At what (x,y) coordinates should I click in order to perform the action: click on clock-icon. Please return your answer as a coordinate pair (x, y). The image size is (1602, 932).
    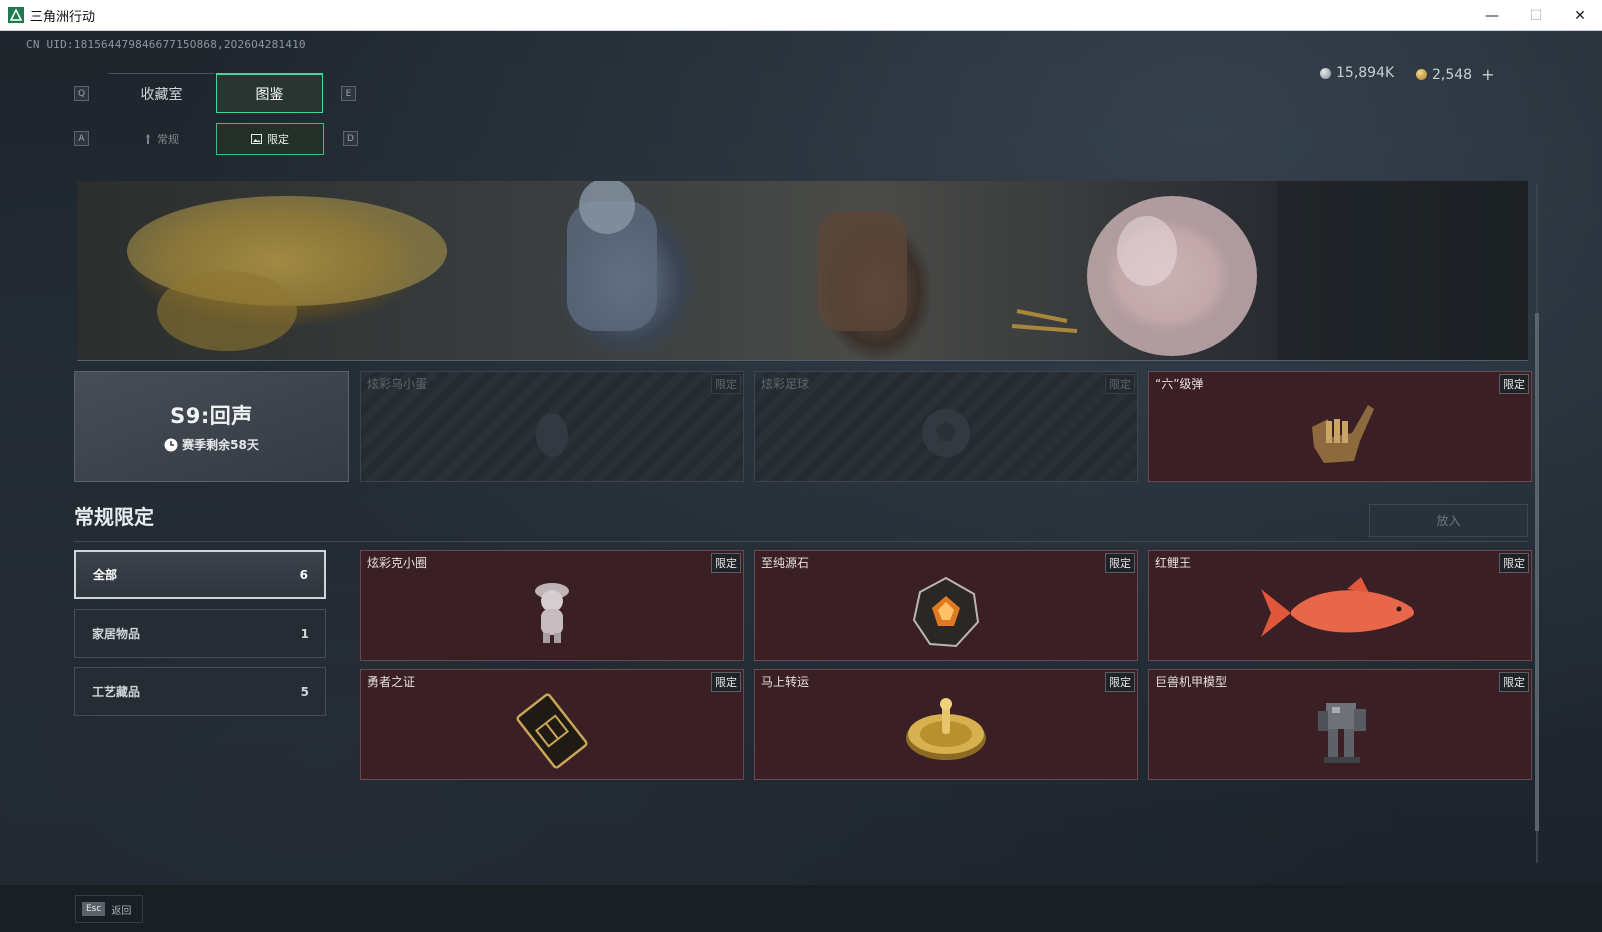
    Looking at the image, I should click on (171, 444).